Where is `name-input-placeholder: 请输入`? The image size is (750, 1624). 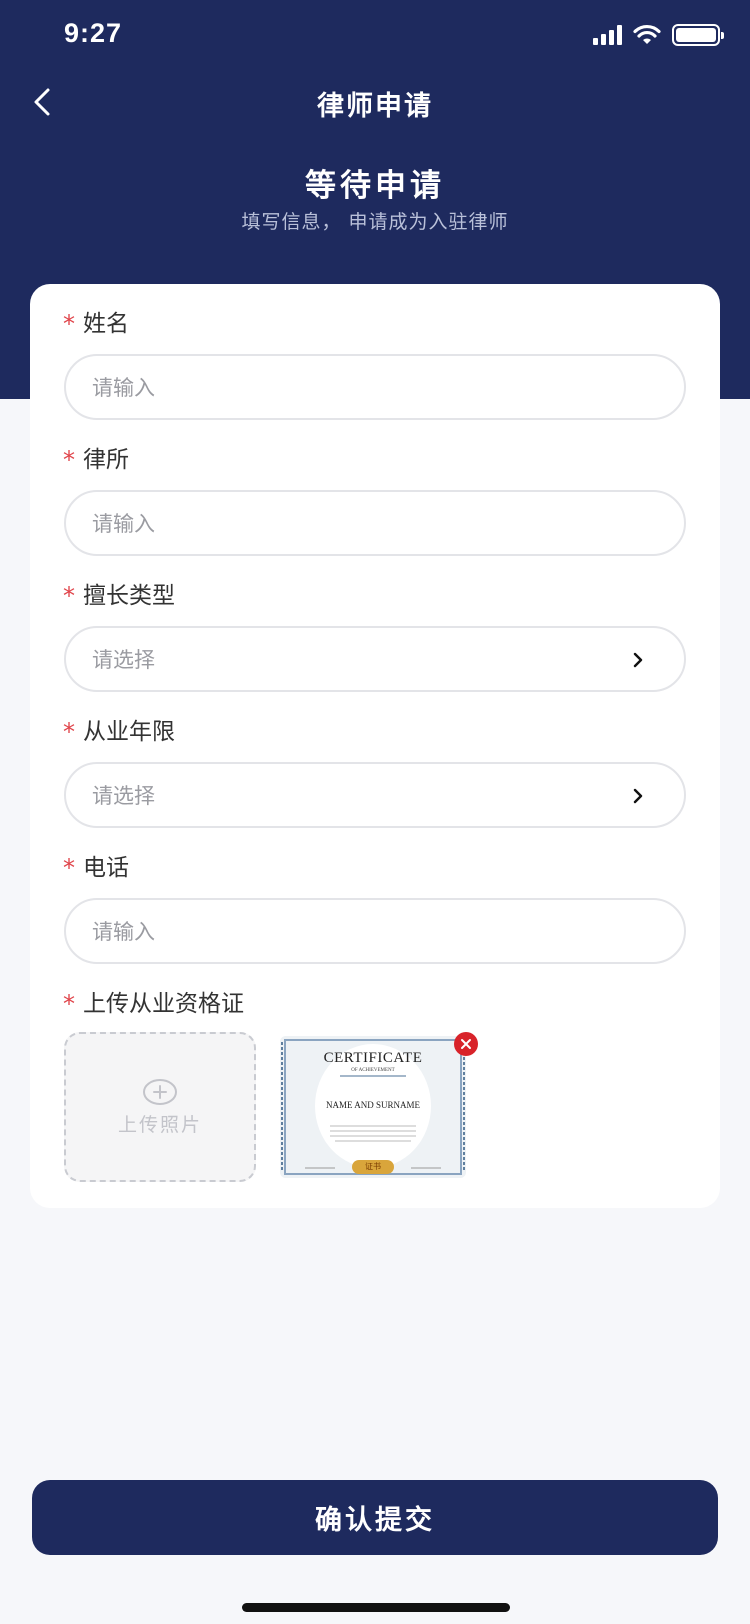 name-input-placeholder: 请输入 is located at coordinates (123, 388).